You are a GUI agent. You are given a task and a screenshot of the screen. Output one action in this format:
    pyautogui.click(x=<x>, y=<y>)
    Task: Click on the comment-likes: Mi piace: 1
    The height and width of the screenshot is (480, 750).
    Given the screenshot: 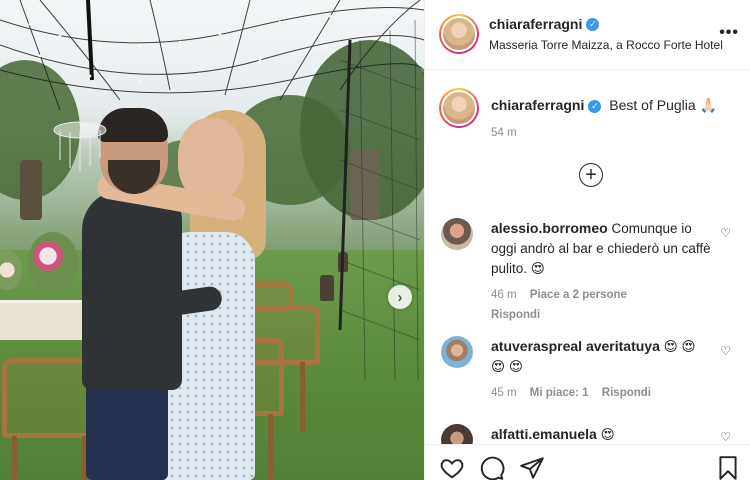 What is the action you would take?
    pyautogui.click(x=559, y=393)
    